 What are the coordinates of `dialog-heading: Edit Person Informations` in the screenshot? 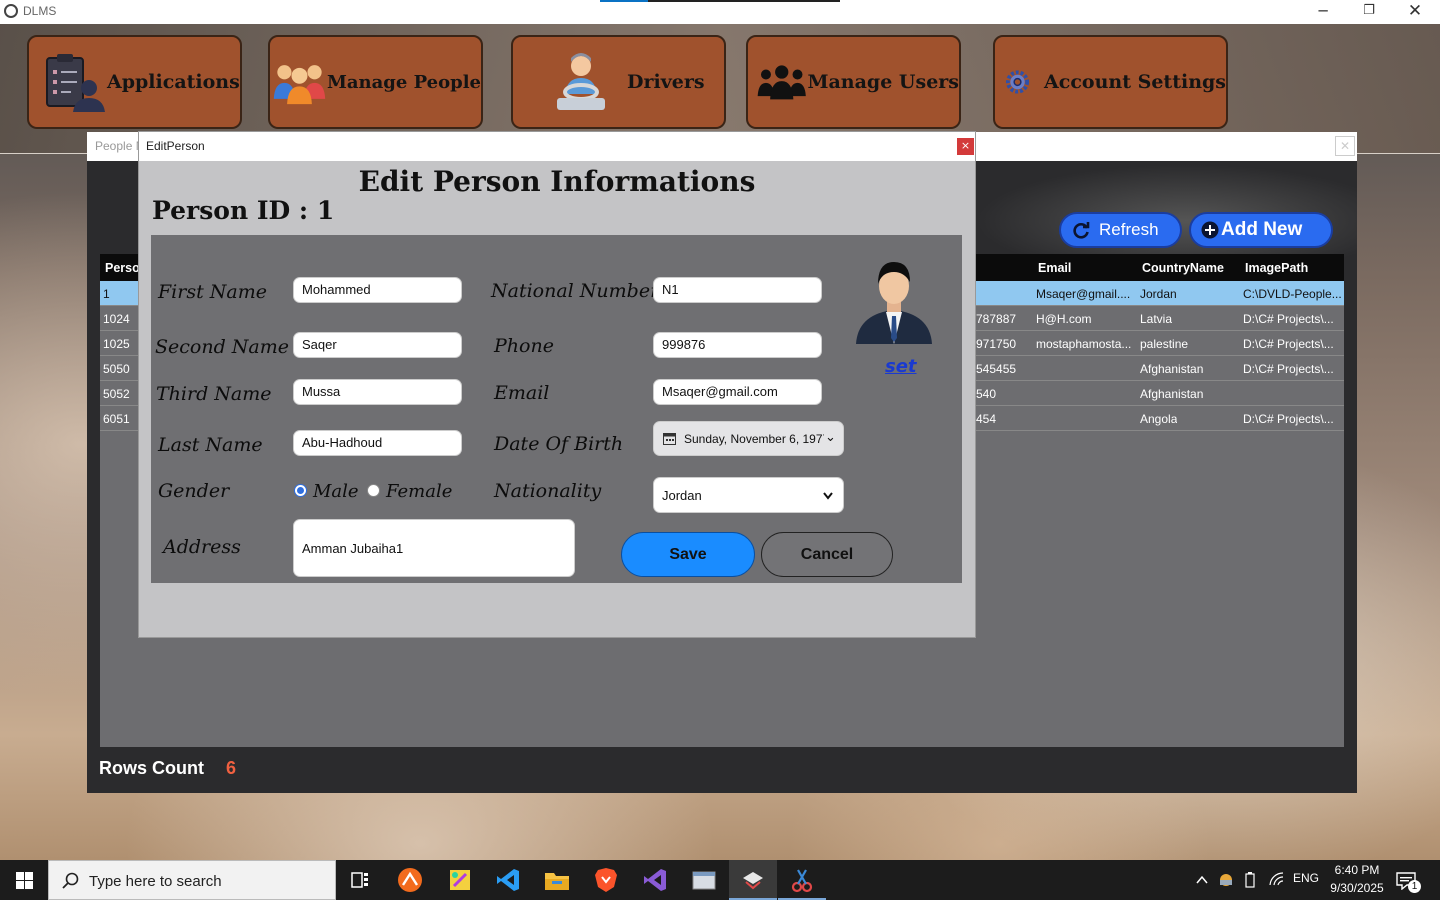 It's located at (557, 181).